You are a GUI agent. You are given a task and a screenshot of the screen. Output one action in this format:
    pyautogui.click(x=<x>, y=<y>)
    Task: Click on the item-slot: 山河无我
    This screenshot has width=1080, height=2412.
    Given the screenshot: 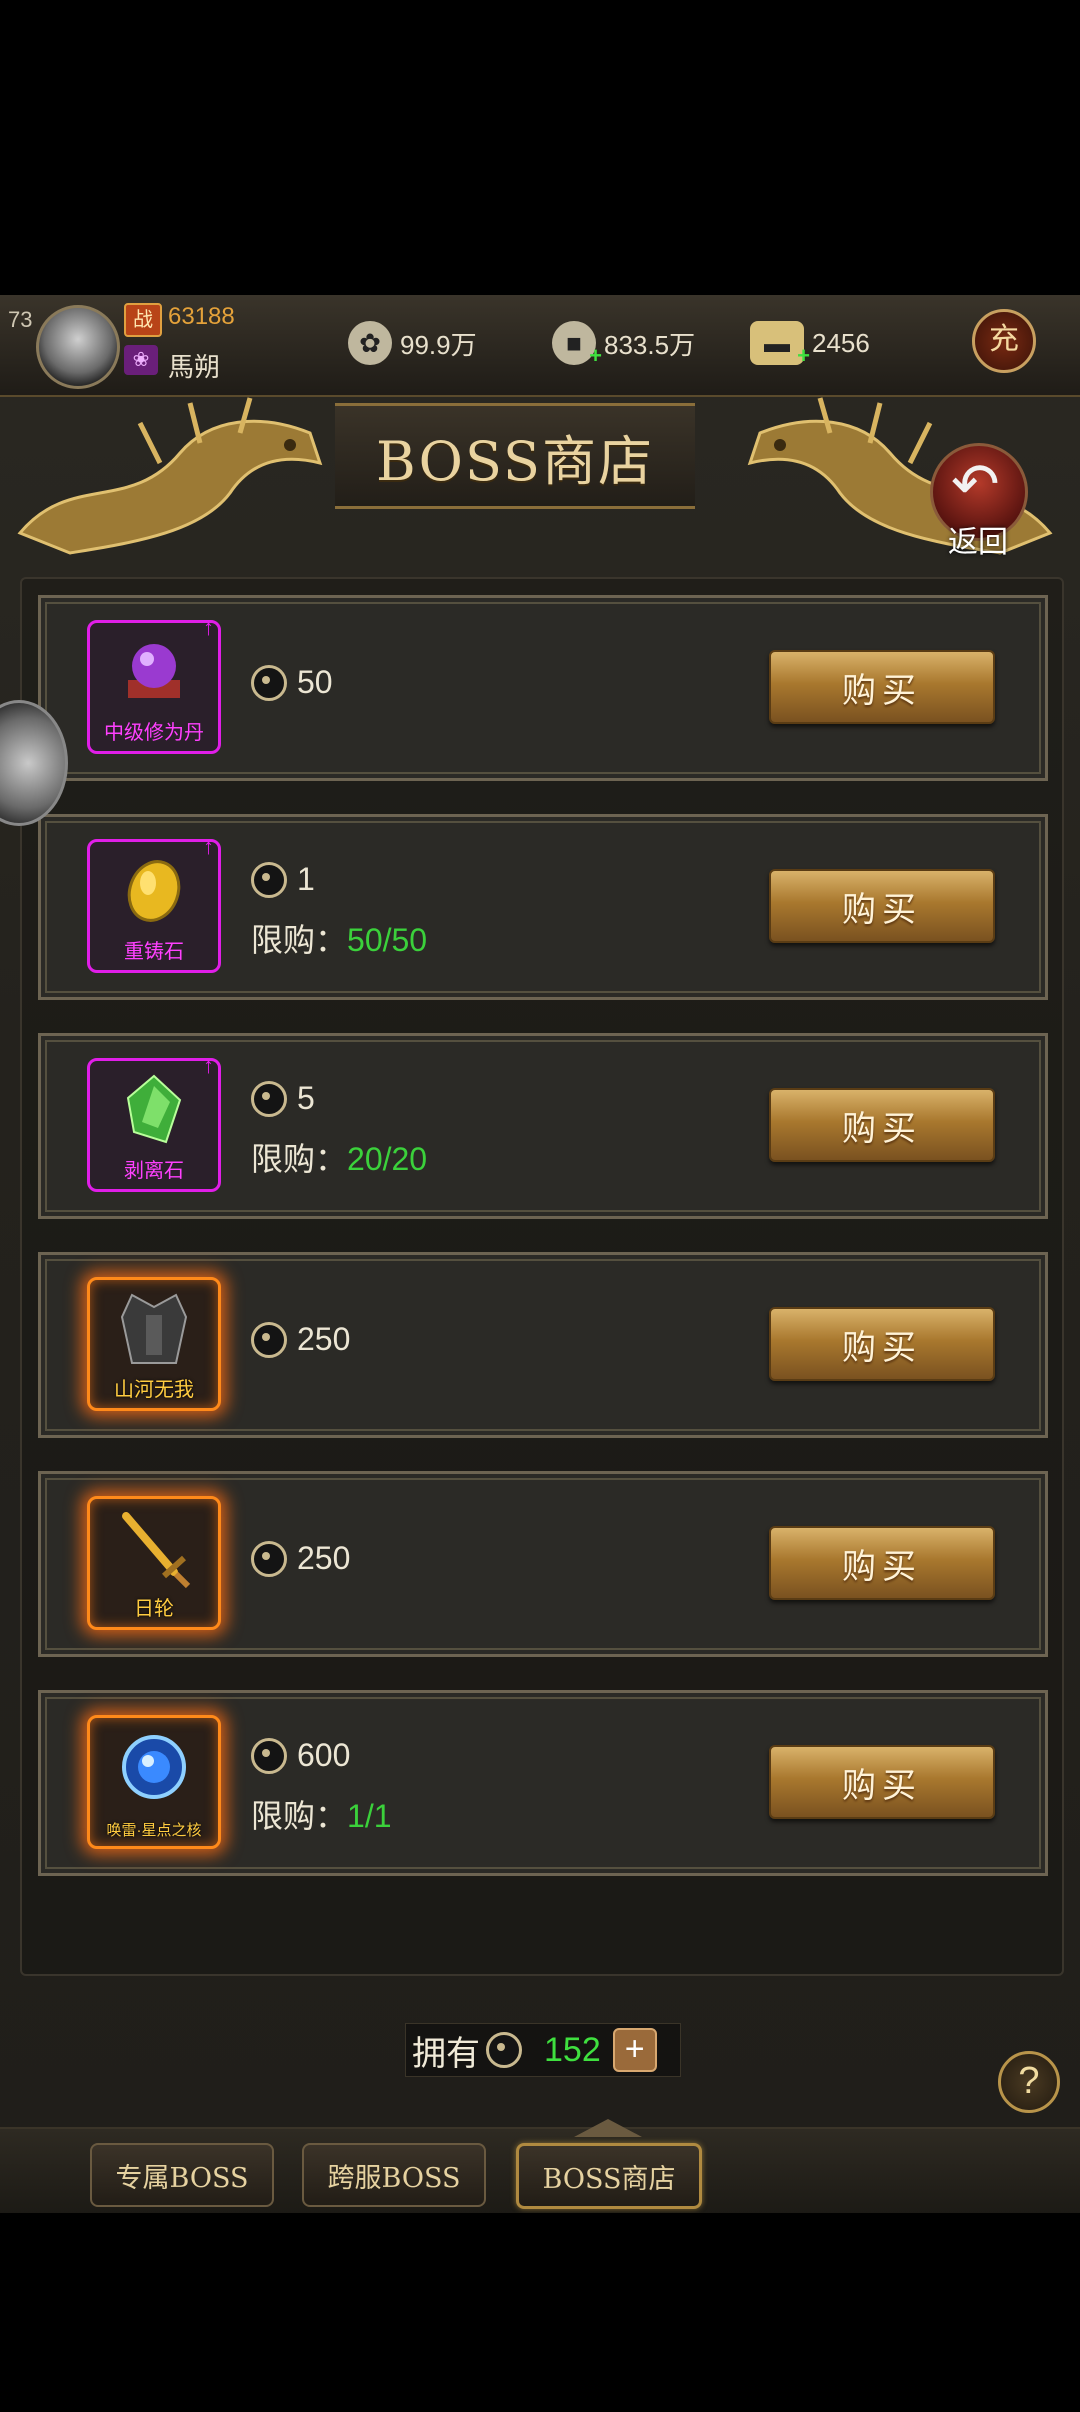 What is the action you would take?
    pyautogui.click(x=154, y=1344)
    